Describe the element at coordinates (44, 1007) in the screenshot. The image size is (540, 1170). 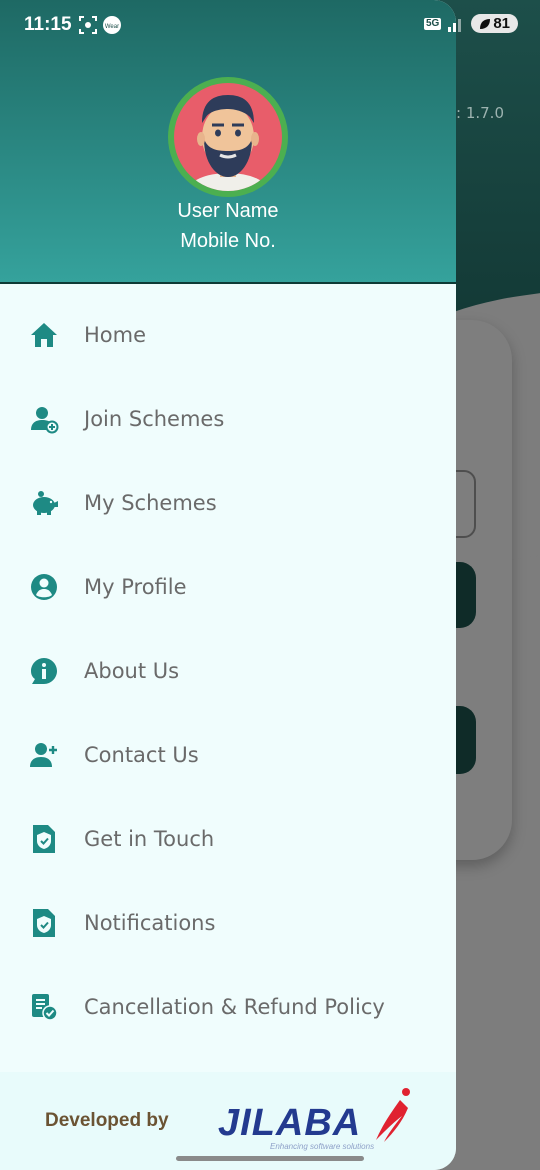
I see `policy-doc-icon` at that location.